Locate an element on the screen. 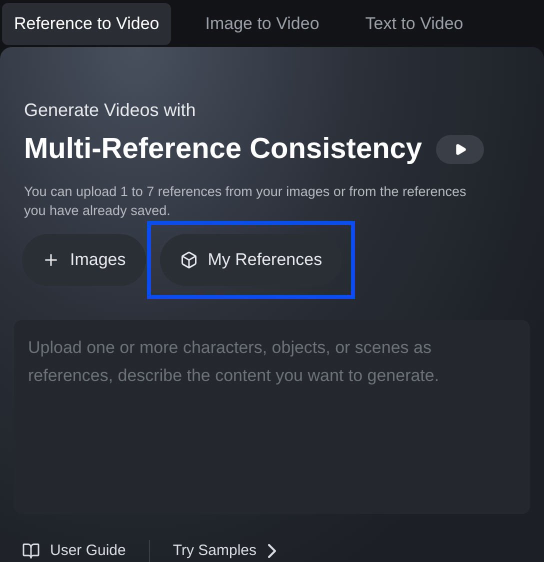 The height and width of the screenshot is (562, 544). chevron-icon is located at coordinates (271, 551).